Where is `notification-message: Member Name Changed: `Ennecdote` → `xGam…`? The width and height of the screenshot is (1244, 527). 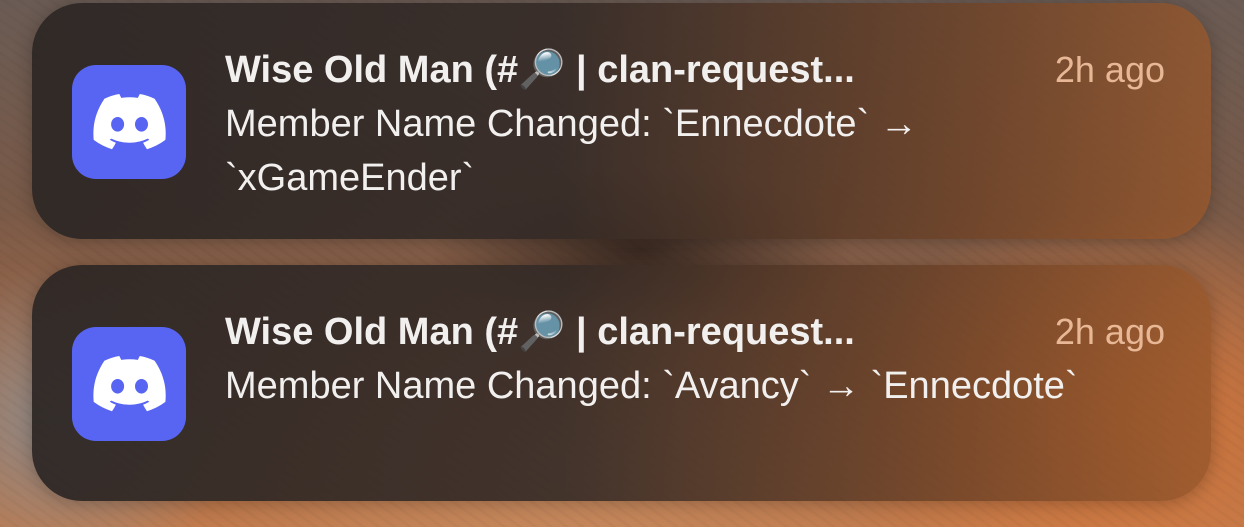 notification-message: Member Name Changed: `Ennecdote` → `xGam… is located at coordinates (571, 151).